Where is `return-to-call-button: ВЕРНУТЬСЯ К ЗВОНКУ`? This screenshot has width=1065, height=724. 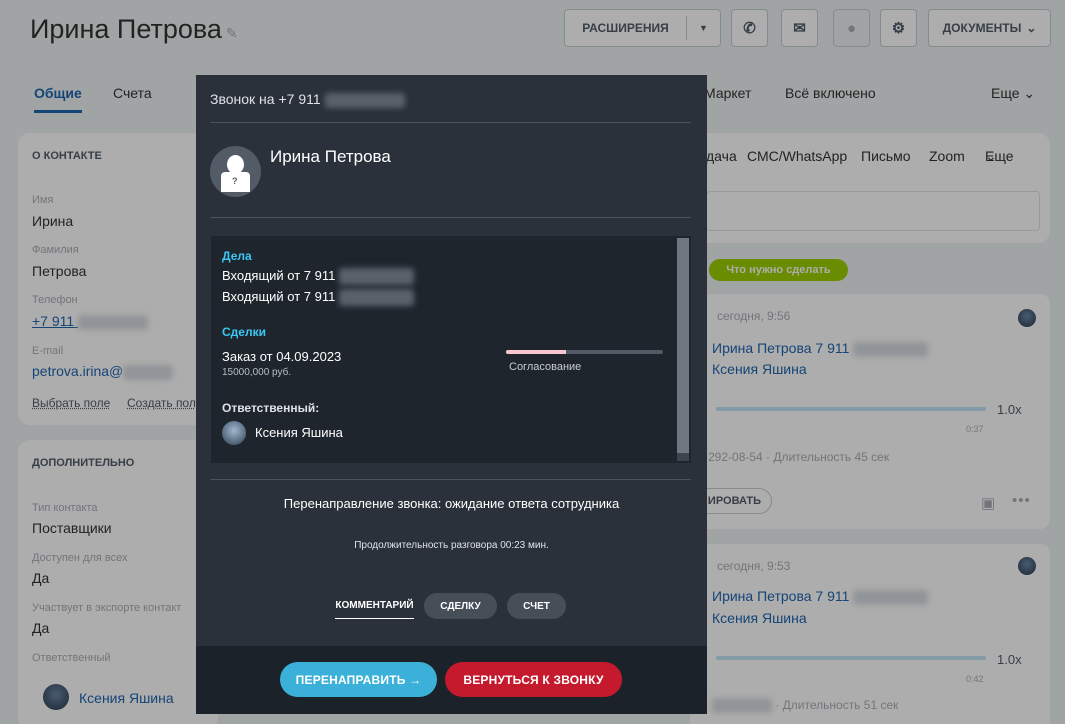 return-to-call-button: ВЕРНУТЬСЯ К ЗВОНКУ is located at coordinates (533, 679).